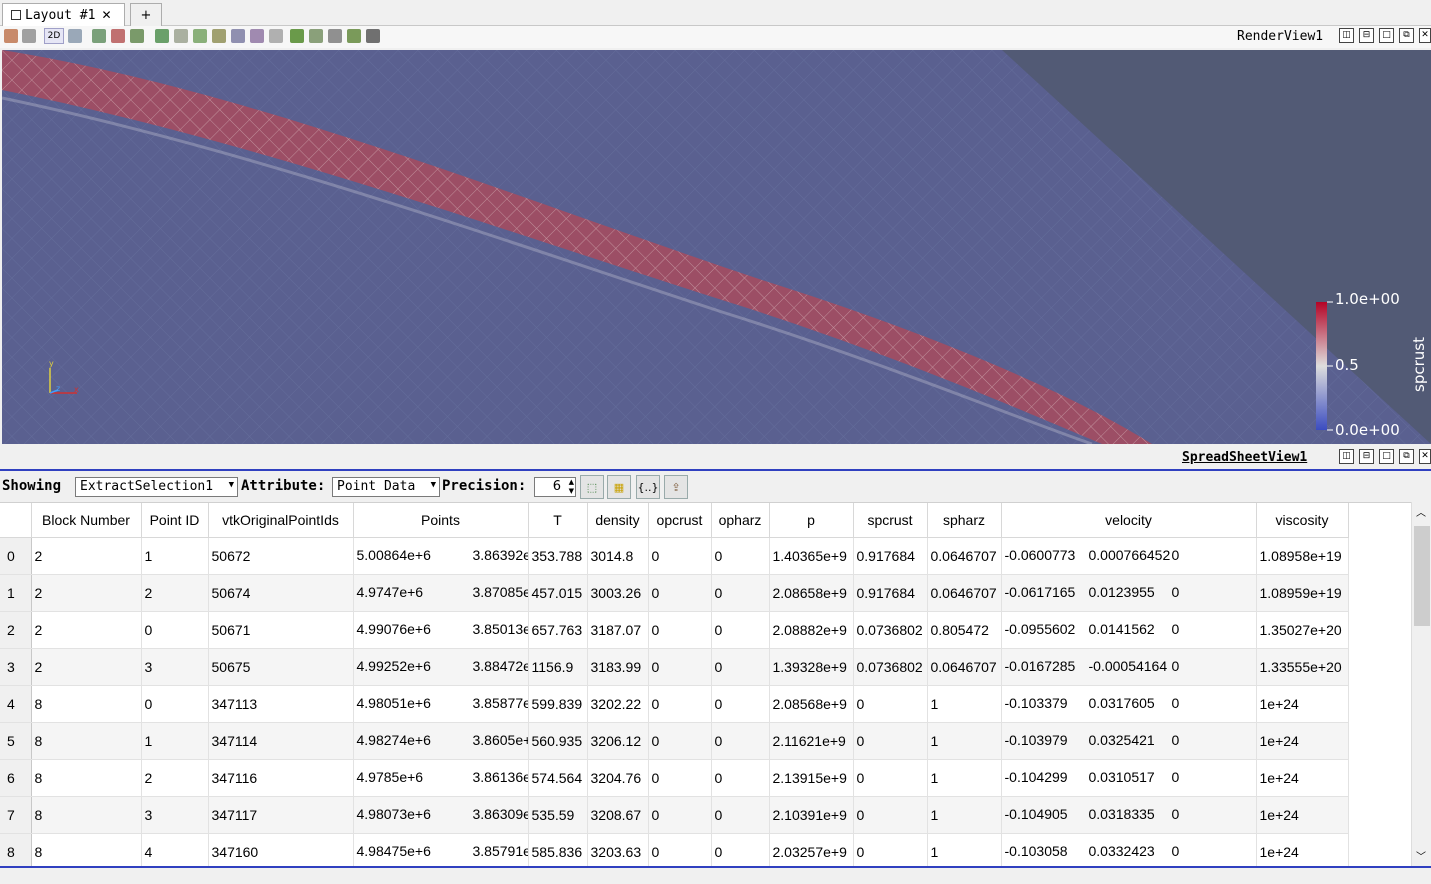  What do you see at coordinates (811, 704) in the screenshot?
I see `table-cell: 2.08568e+9` at bounding box center [811, 704].